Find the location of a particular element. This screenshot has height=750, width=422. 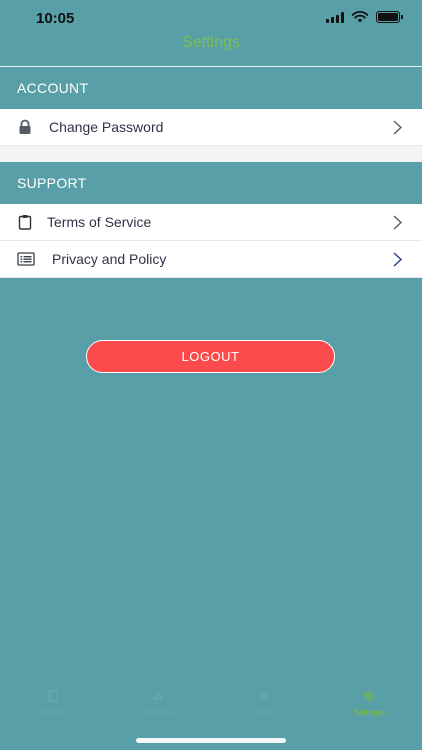

status-time: 10:05 is located at coordinates (55, 18).